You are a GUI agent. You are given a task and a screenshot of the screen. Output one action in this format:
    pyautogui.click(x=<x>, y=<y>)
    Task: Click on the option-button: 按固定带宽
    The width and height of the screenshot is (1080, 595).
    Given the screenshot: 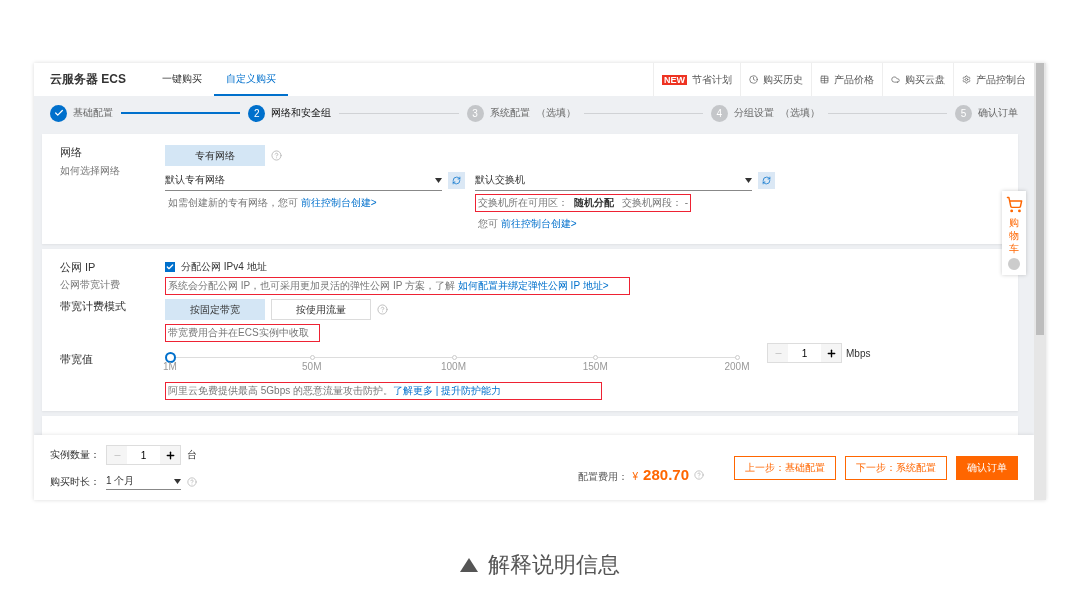 What is the action you would take?
    pyautogui.click(x=215, y=309)
    